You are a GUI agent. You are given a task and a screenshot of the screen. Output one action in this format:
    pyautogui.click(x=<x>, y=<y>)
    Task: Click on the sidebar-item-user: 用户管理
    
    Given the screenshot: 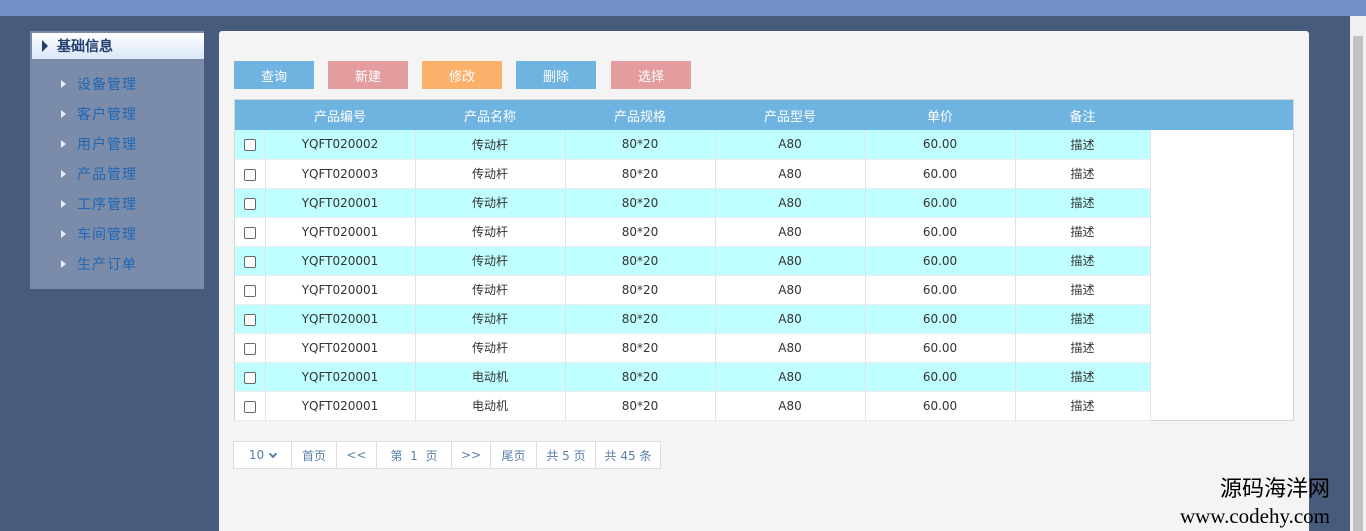 What is the action you would take?
    pyautogui.click(x=117, y=144)
    